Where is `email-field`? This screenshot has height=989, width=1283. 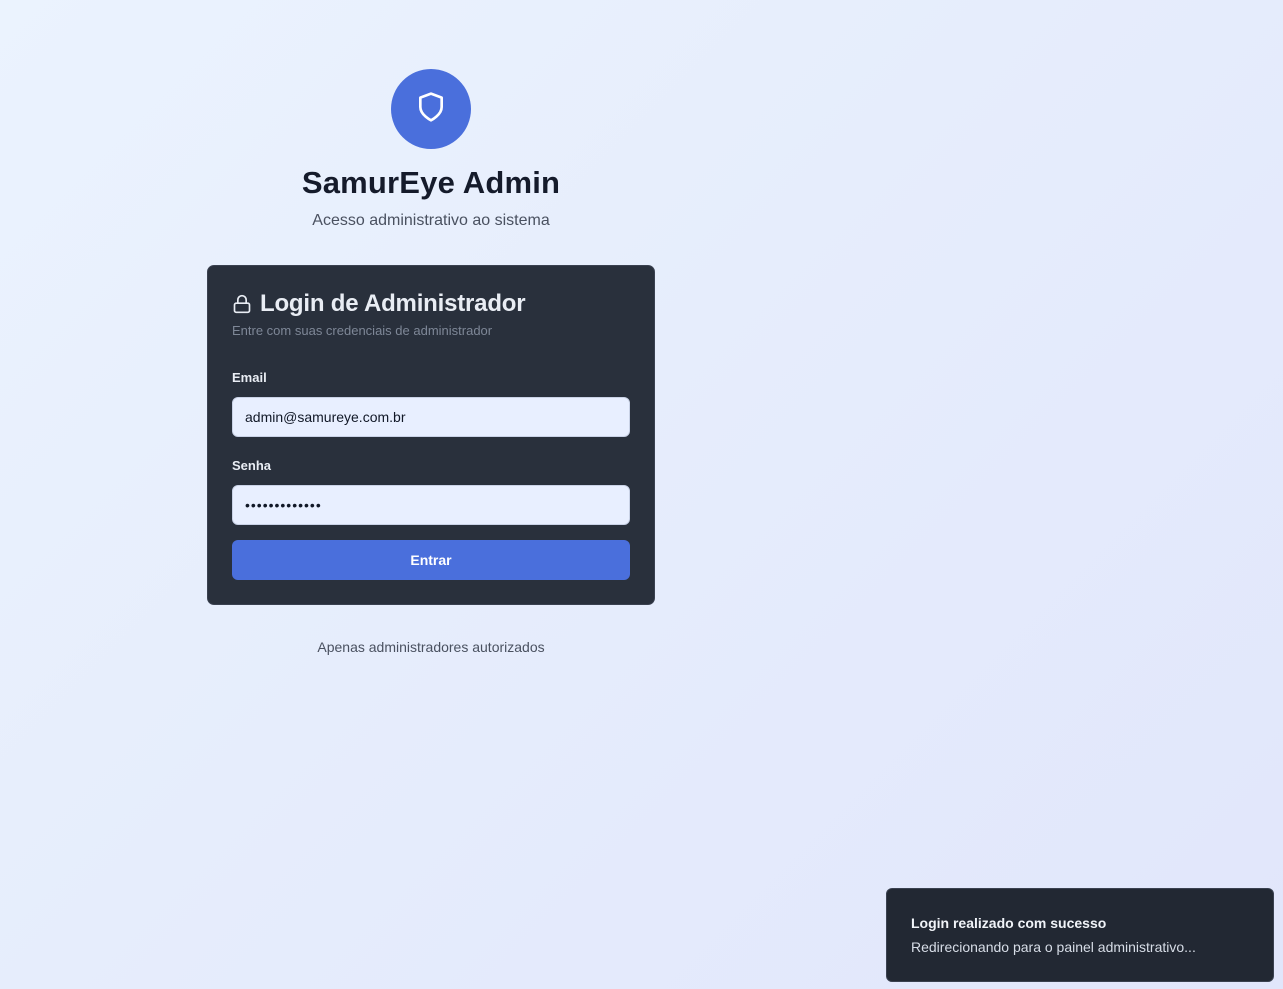
email-field is located at coordinates (431, 417).